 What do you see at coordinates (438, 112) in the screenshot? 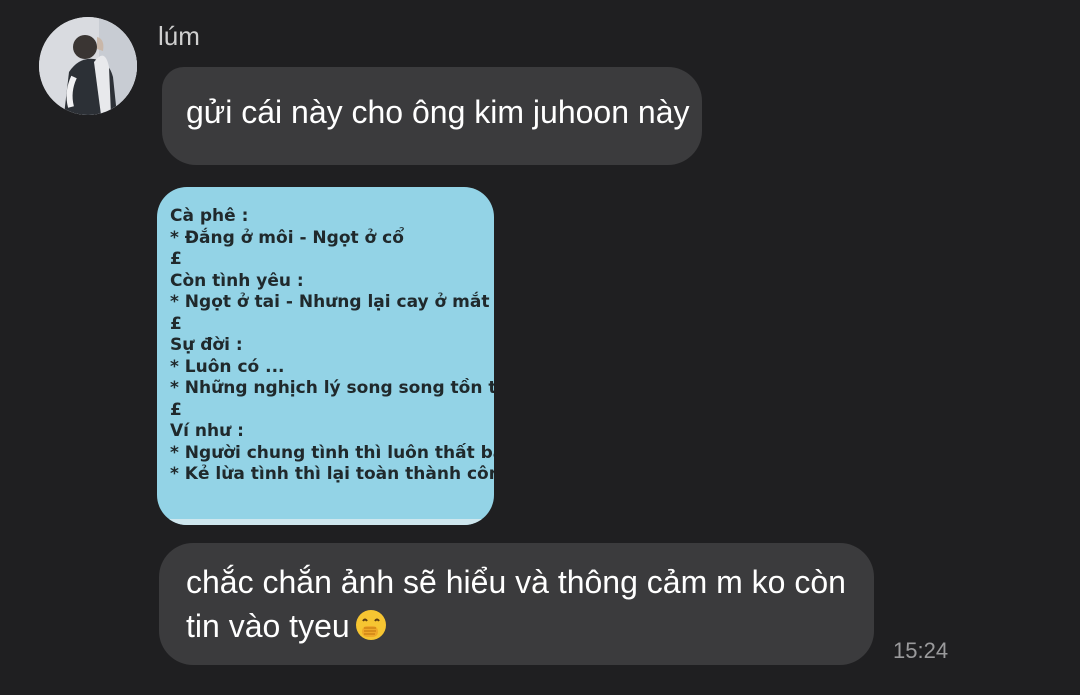
I see `message-text: gửi cái này cho ông kim juhoon này` at bounding box center [438, 112].